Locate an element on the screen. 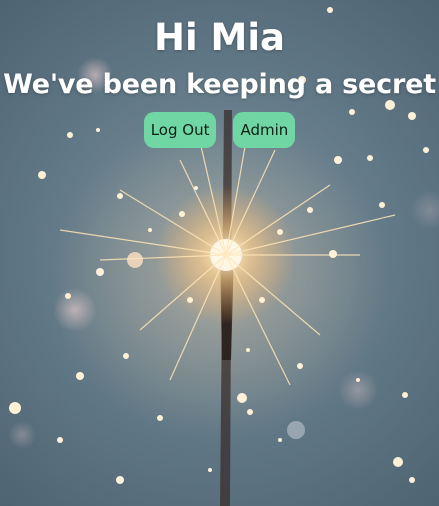 The image size is (439, 506). action-buttons: Log Out Admin is located at coordinates (219, 130).